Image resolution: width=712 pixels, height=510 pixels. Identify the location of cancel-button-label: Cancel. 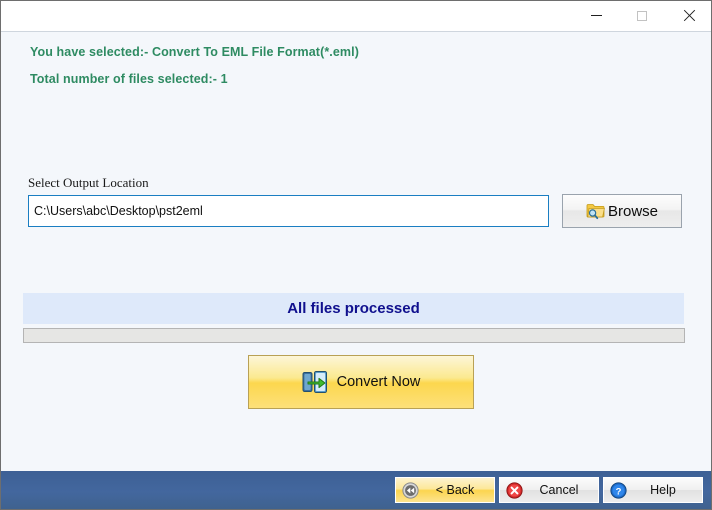
(559, 490).